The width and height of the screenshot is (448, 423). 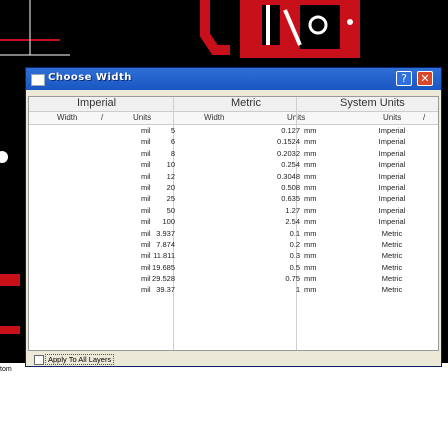 I want to click on metric-width-cell: 0.1524, so click(x=288, y=142).